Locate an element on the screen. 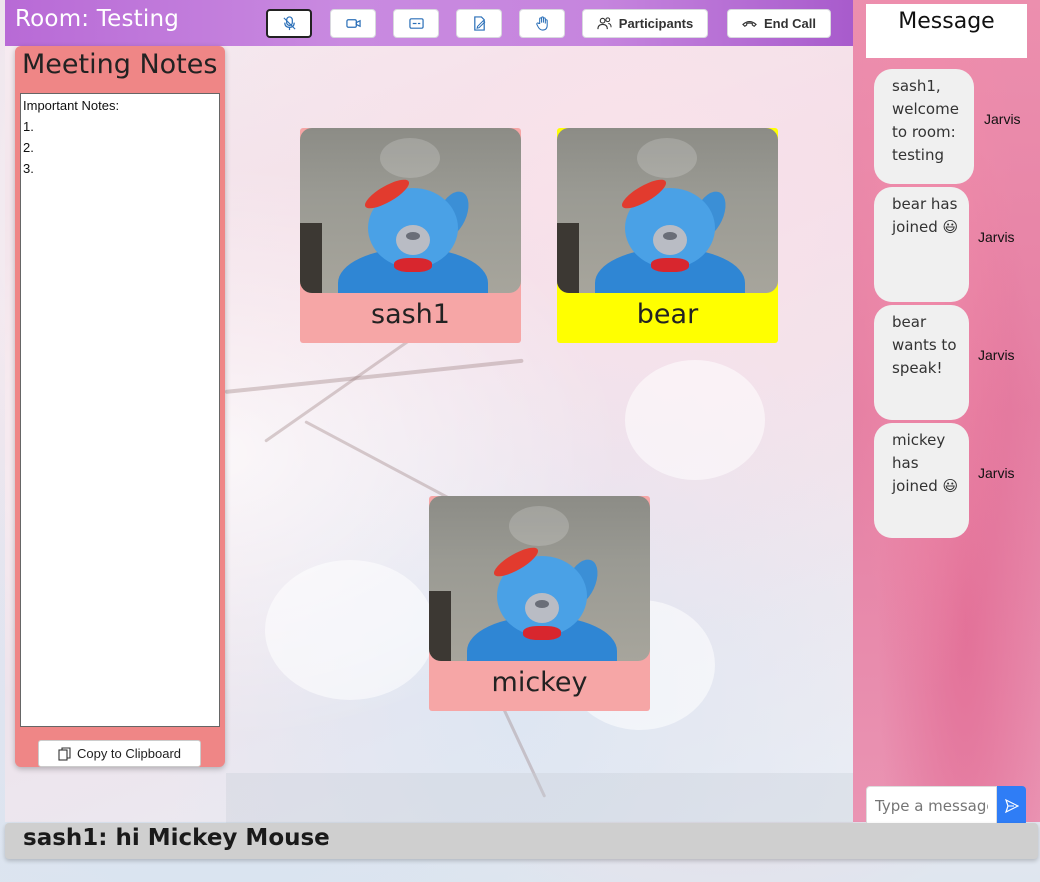 Image resolution: width=1040 pixels, height=882 pixels. send-message-button is located at coordinates (1011, 806).